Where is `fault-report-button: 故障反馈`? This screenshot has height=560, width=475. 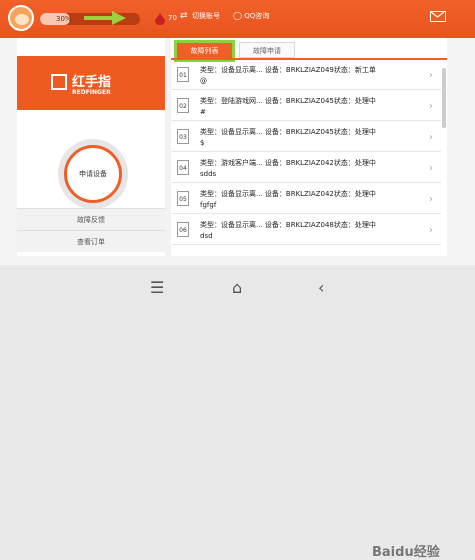 fault-report-button: 故障反馈 is located at coordinates (91, 219).